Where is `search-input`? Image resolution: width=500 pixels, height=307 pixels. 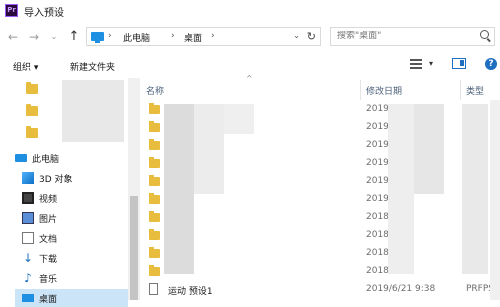
search-input is located at coordinates (397, 36).